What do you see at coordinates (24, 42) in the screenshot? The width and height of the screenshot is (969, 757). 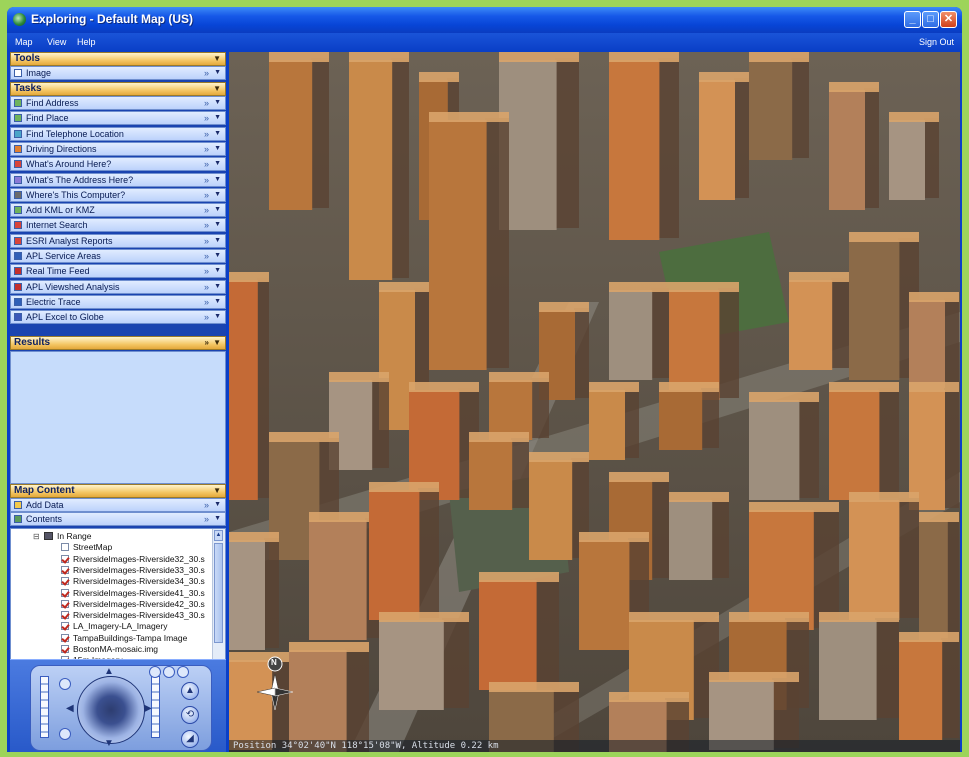 I see `menu-map: Map` at bounding box center [24, 42].